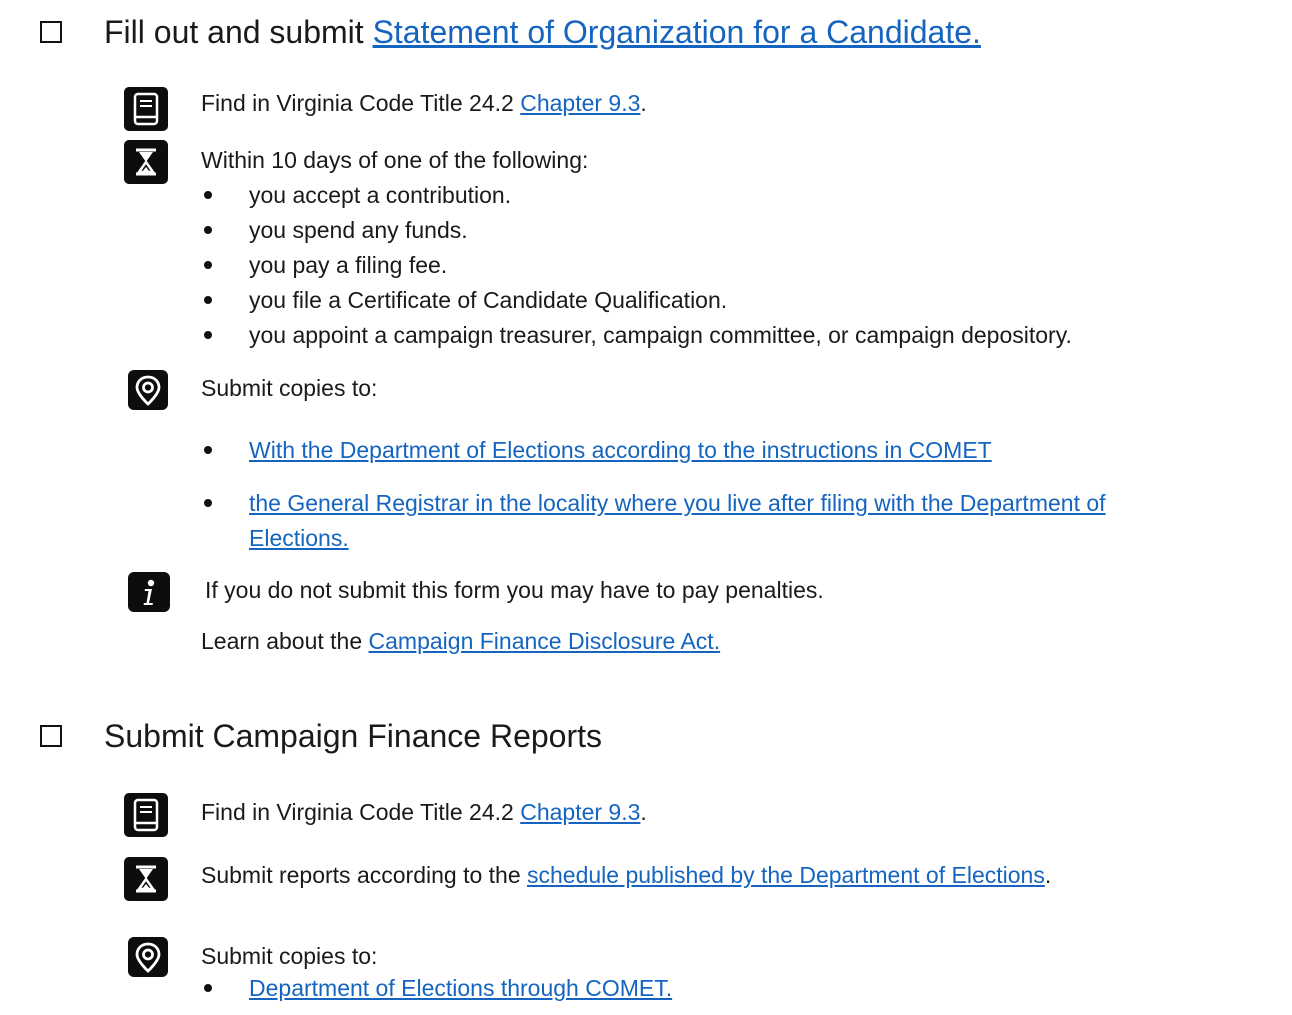 The image size is (1292, 1015). I want to click on heading-text: Fill out and submit, so click(238, 32).